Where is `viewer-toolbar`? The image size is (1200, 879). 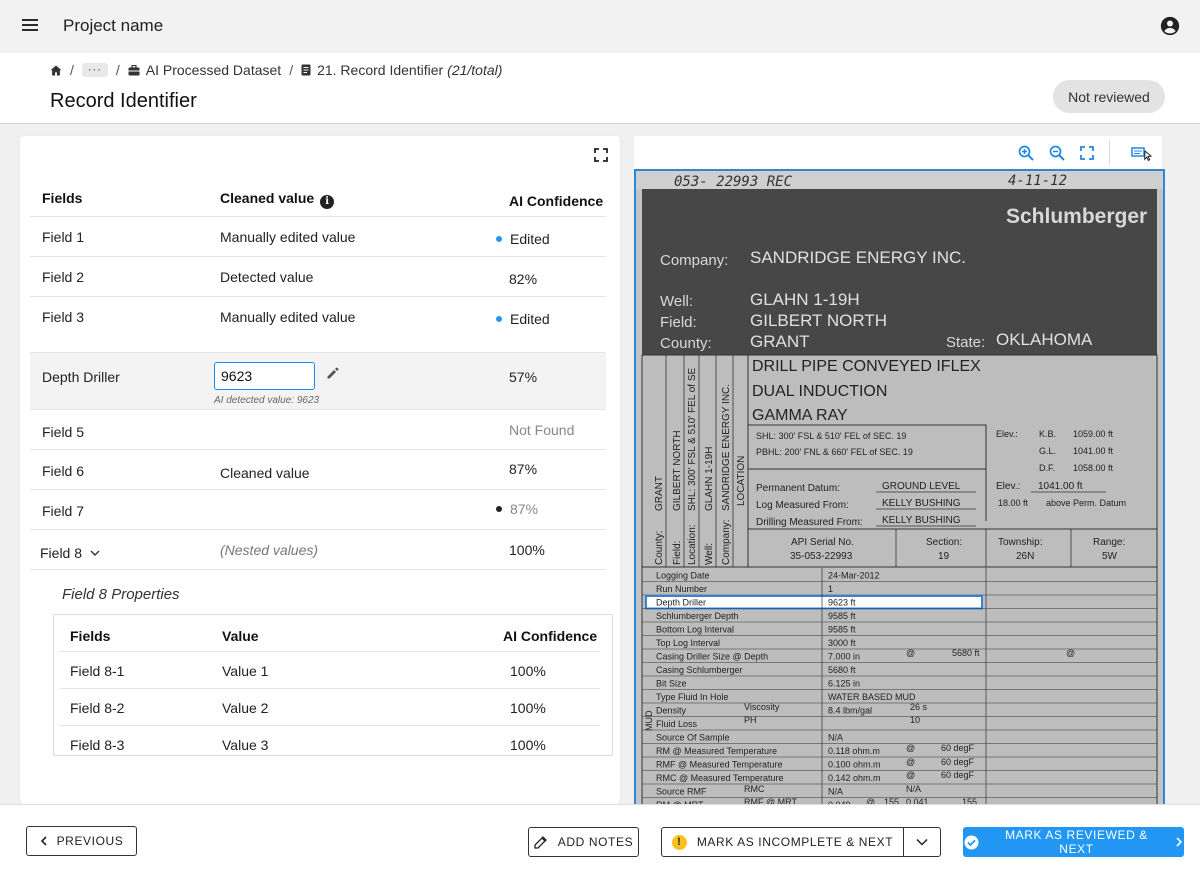
viewer-toolbar is located at coordinates (898, 152).